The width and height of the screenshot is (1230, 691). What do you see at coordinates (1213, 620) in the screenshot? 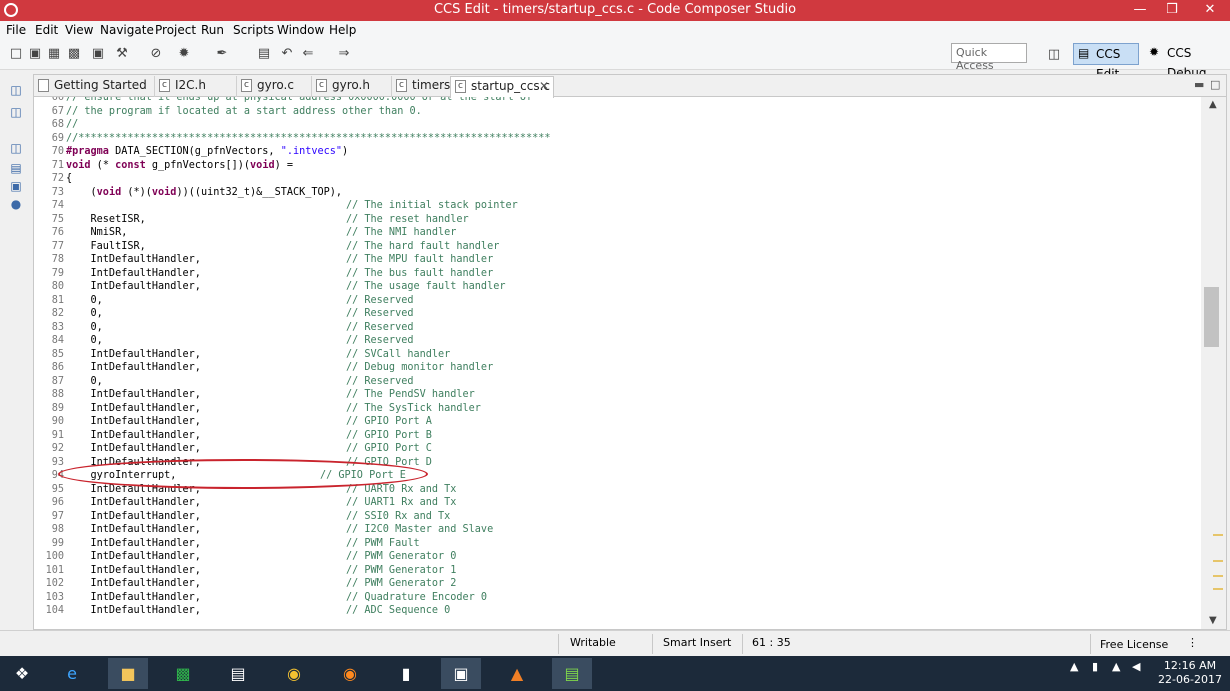
I see `scroll-down-icon: ▼` at bounding box center [1213, 620].